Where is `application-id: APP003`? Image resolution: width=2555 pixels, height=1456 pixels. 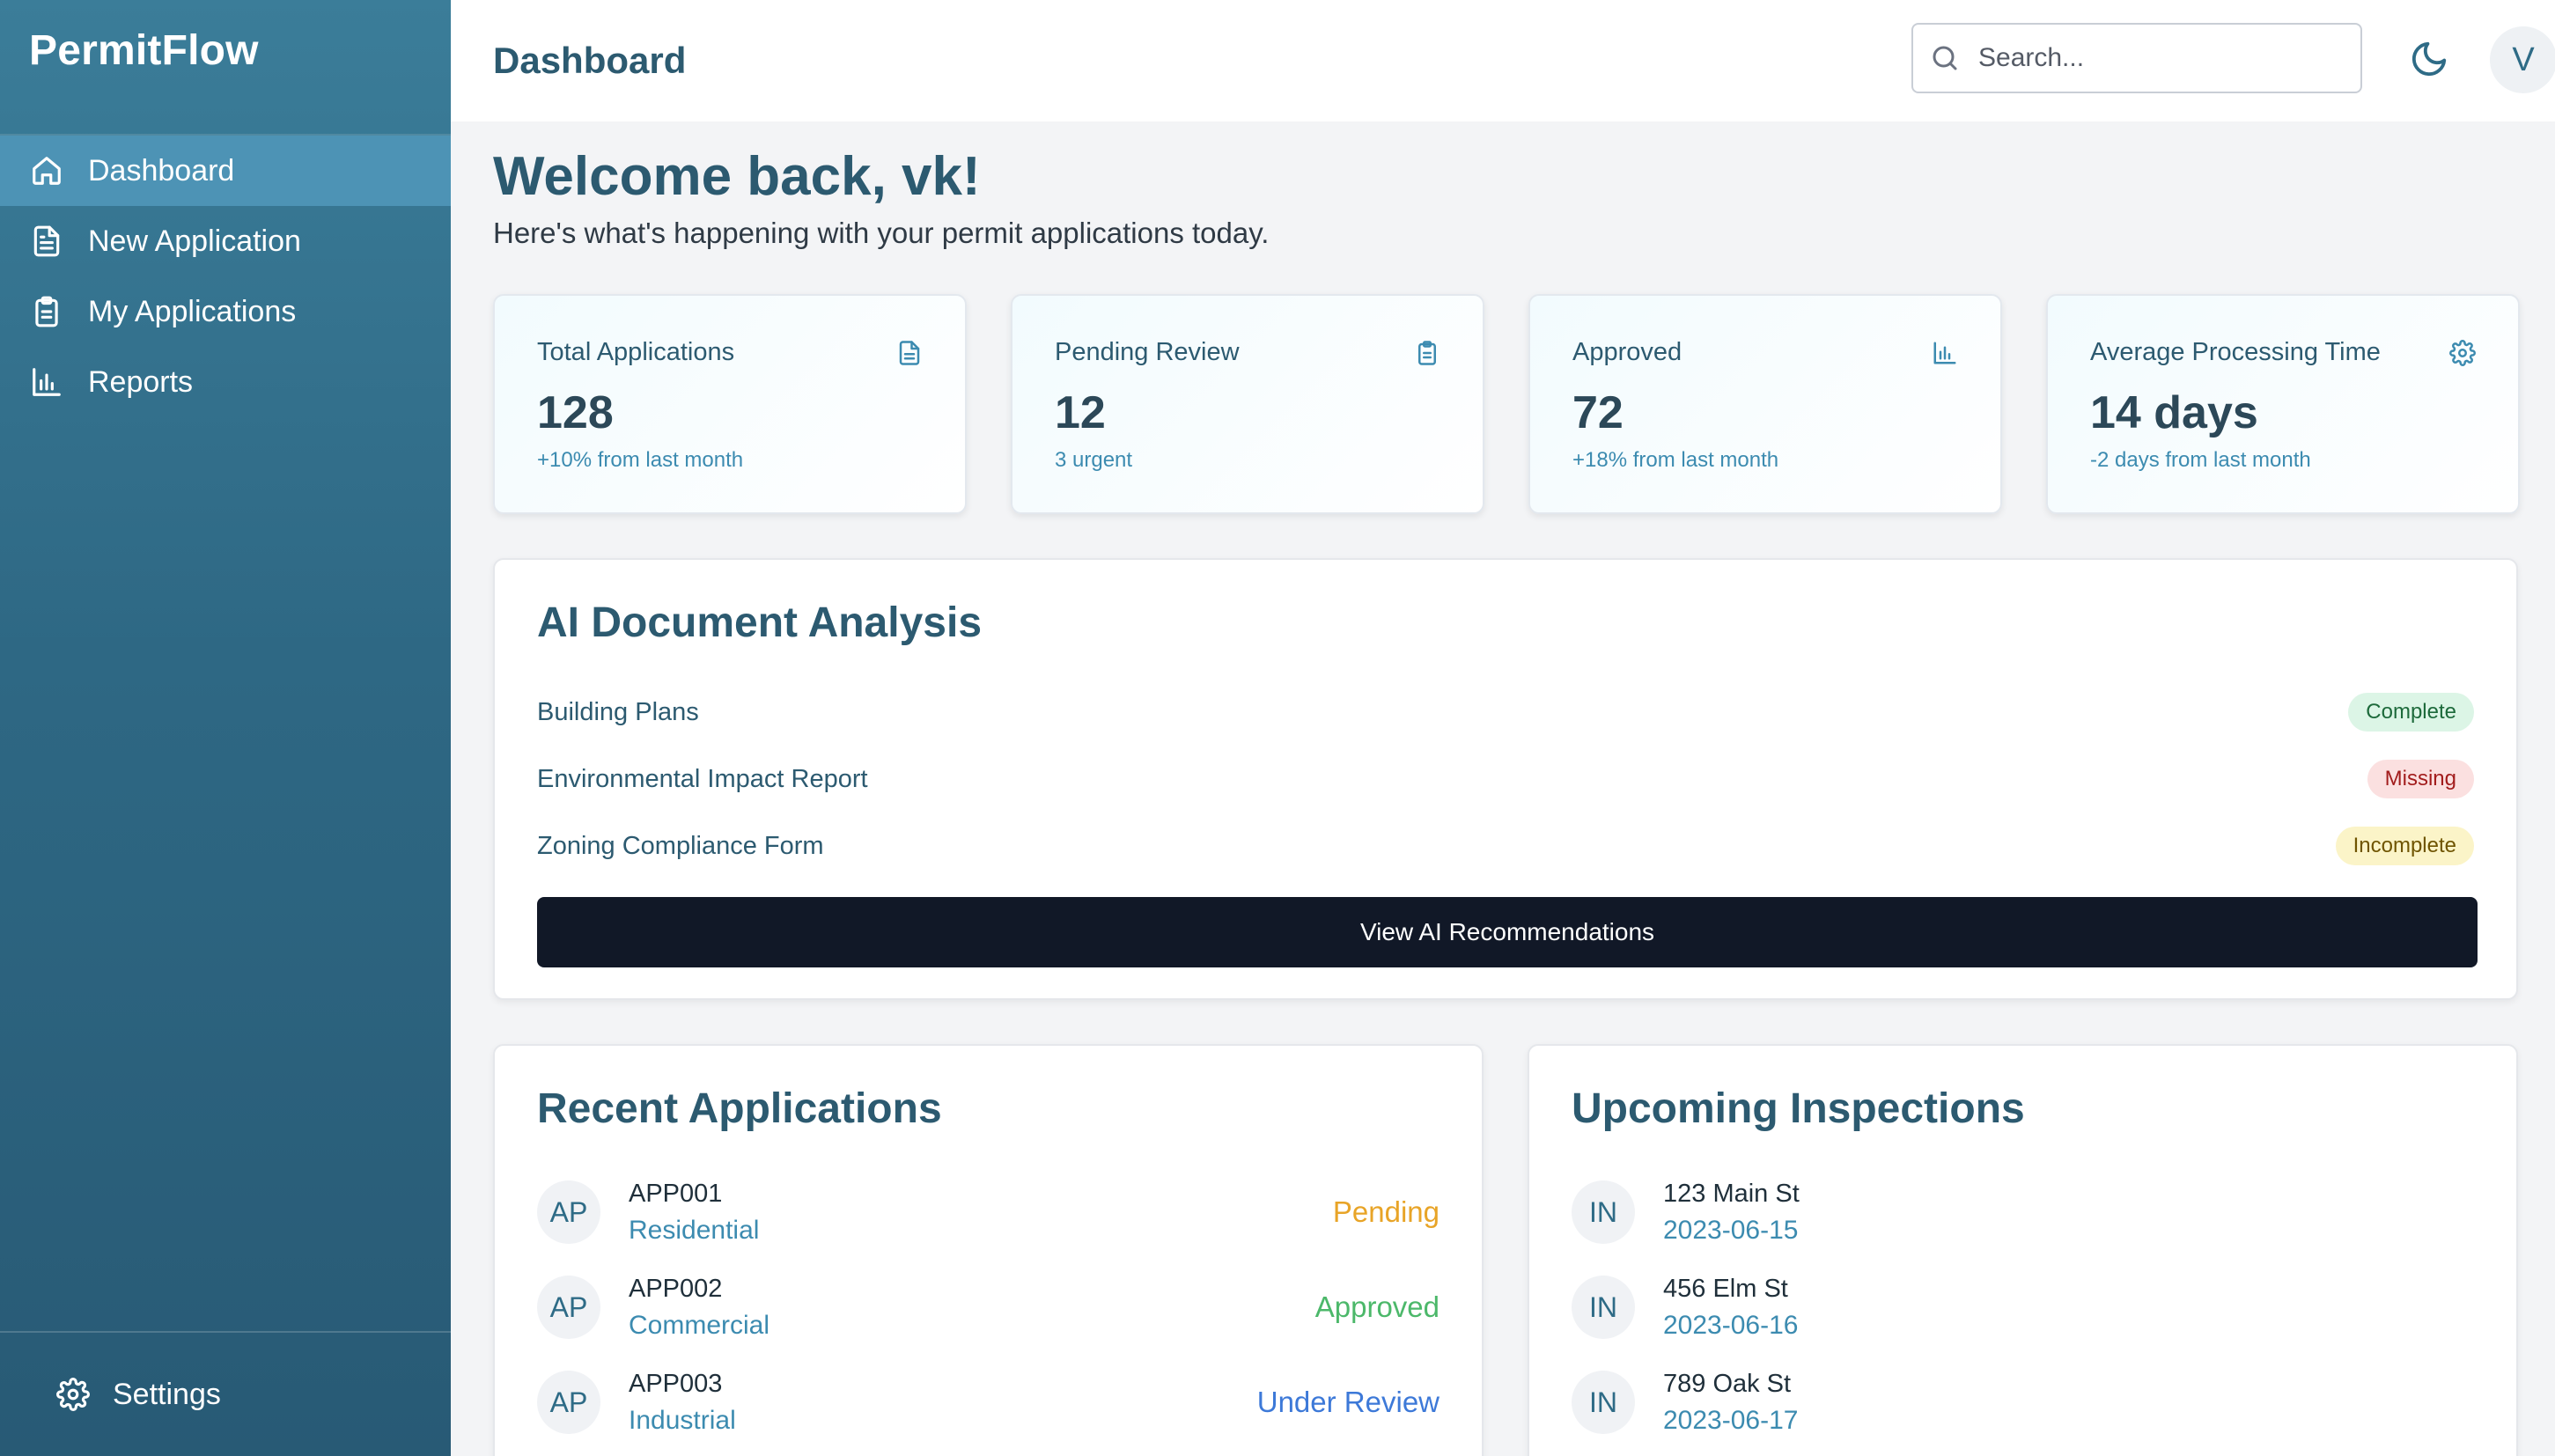 application-id: APP003 is located at coordinates (676, 1383).